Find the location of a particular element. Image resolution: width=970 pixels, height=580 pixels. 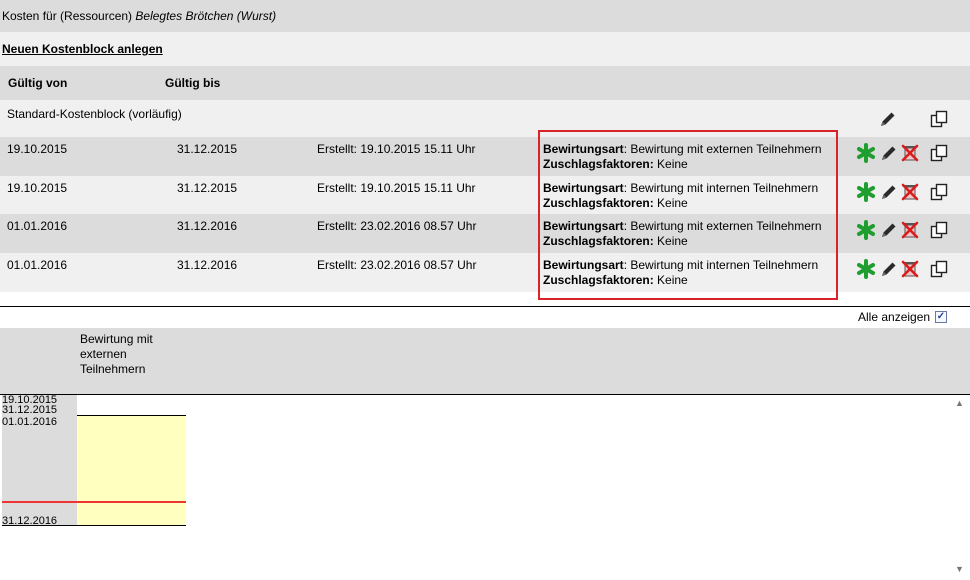

separator-line is located at coordinates (485, 306).